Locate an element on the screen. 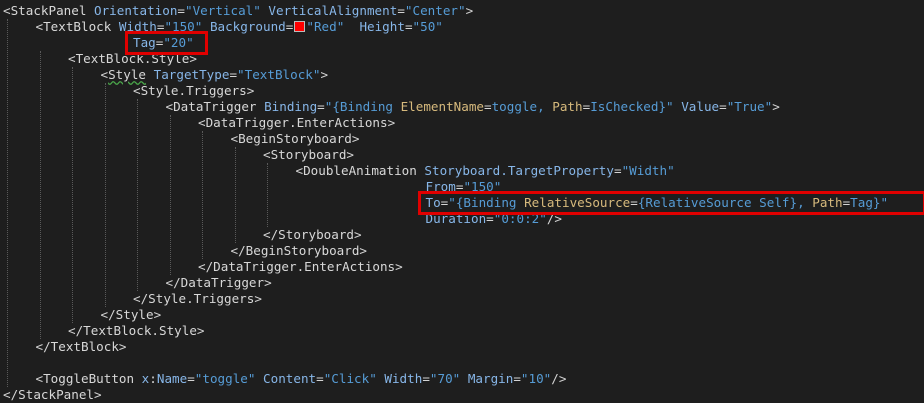 The width and height of the screenshot is (924, 403). code-token: "50" is located at coordinates (427, 26).